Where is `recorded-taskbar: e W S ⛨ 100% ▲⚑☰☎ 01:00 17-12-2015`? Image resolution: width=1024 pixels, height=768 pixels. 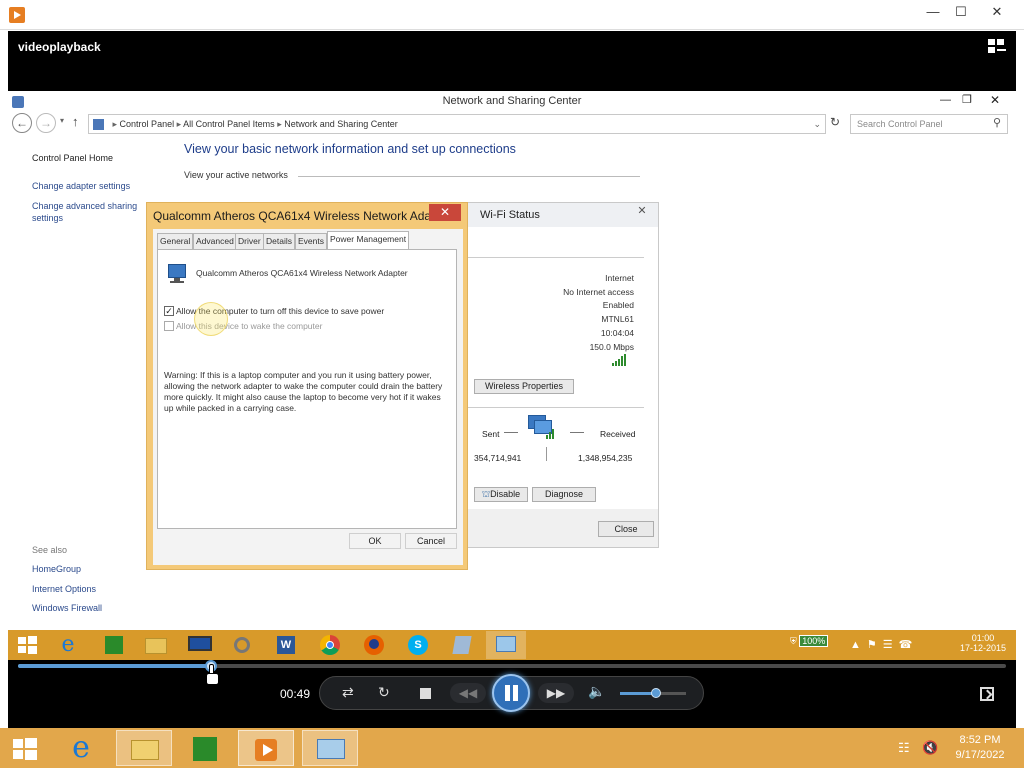 recorded-taskbar: e W S ⛨ 100% ▲⚑☰☎ 01:00 17-12-2015 is located at coordinates (512, 645).